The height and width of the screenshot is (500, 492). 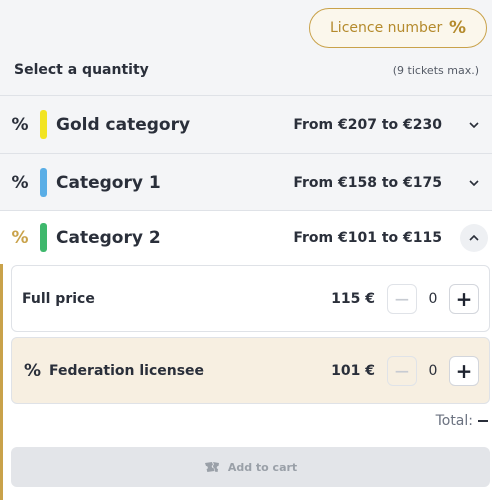 I want to click on category-name: Category 2, so click(x=108, y=237).